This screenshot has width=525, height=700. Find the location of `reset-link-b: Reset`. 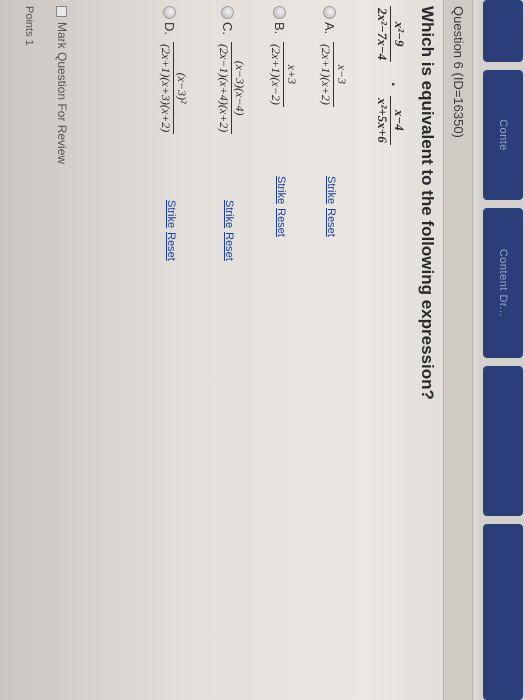

reset-link-b: Reset is located at coordinates (281, 222).